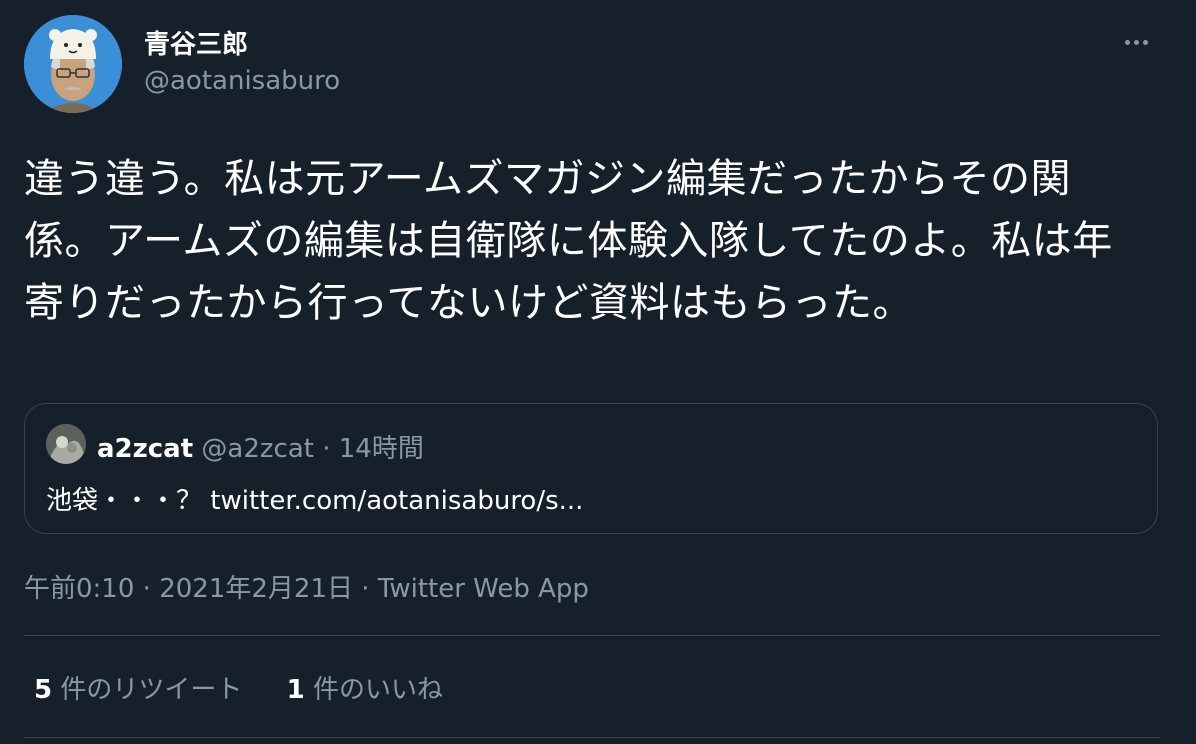 The height and width of the screenshot is (744, 1196). I want to click on like-label: 件のいいね, so click(373, 690).